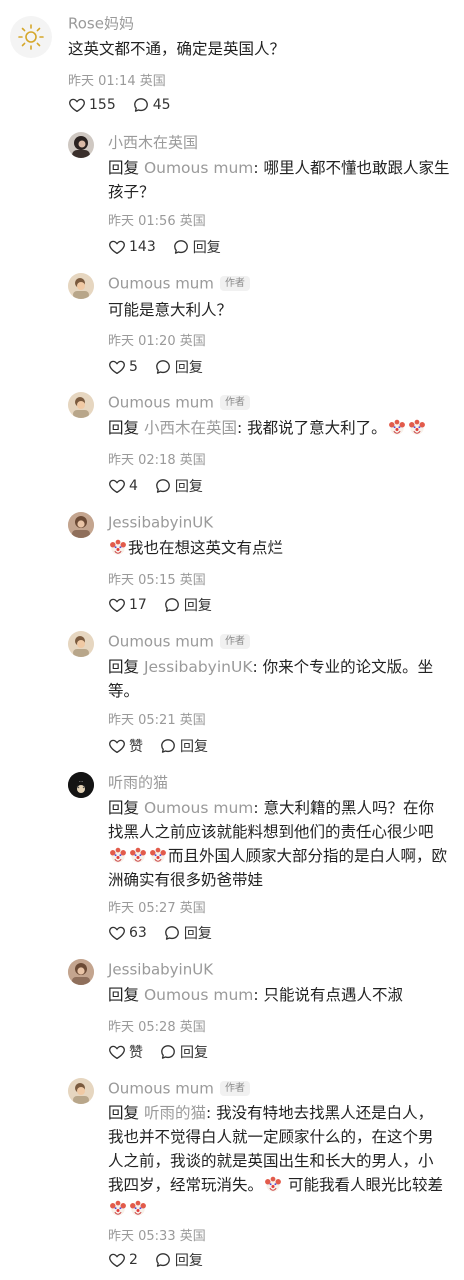 This screenshot has height=1280, width=464. Describe the element at coordinates (157, 341) in the screenshot. I see `comment-meta: 昨天 01:20 英国` at that location.